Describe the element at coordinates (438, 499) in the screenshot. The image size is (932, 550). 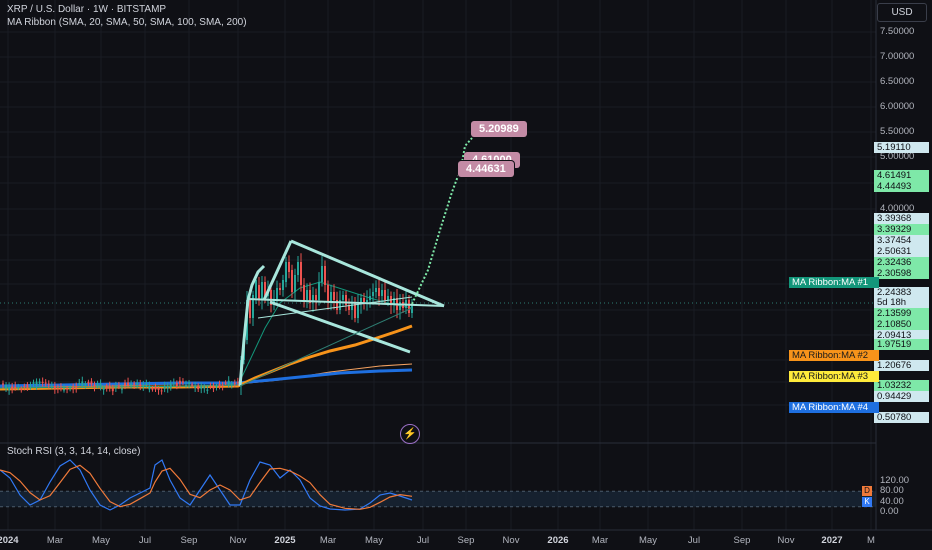
I see `stoch-band` at that location.